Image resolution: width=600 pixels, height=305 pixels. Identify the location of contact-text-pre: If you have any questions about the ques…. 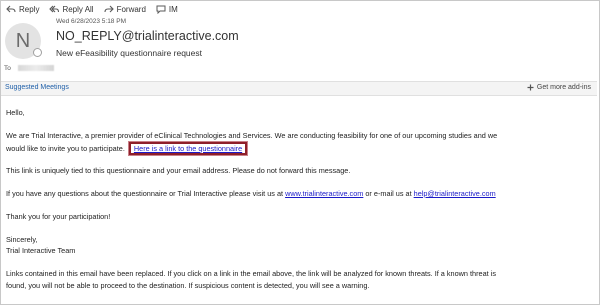
(145, 193).